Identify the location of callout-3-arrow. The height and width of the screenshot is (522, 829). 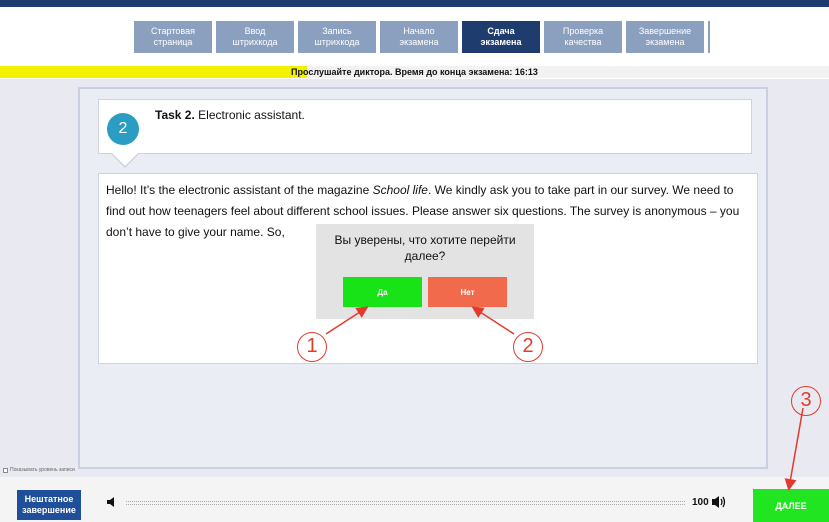
(794, 449).